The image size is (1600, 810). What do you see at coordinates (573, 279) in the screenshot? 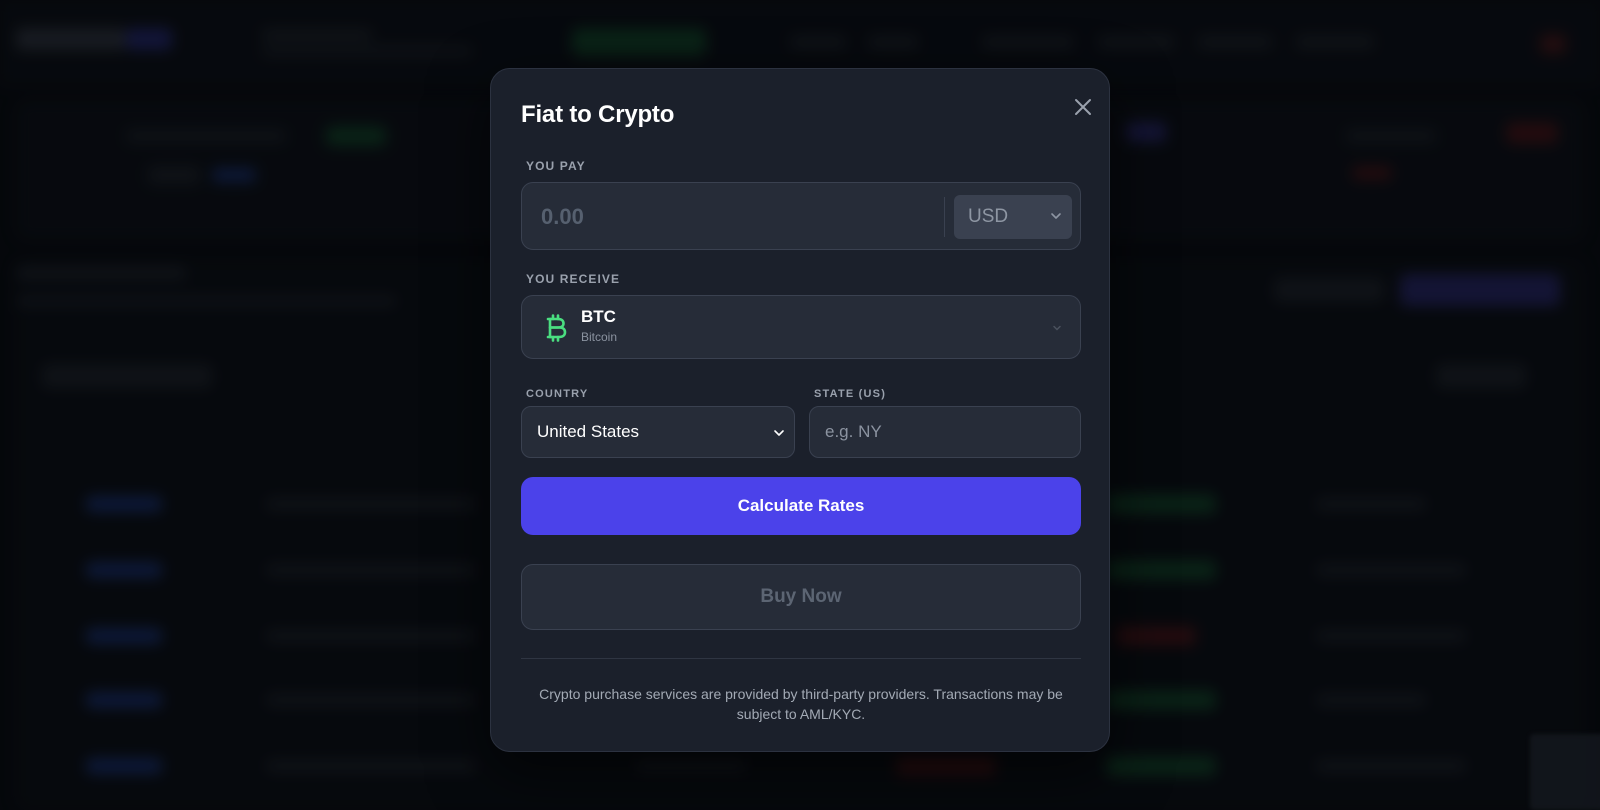
I see `you-receive-label: YOU RECEIVE` at bounding box center [573, 279].